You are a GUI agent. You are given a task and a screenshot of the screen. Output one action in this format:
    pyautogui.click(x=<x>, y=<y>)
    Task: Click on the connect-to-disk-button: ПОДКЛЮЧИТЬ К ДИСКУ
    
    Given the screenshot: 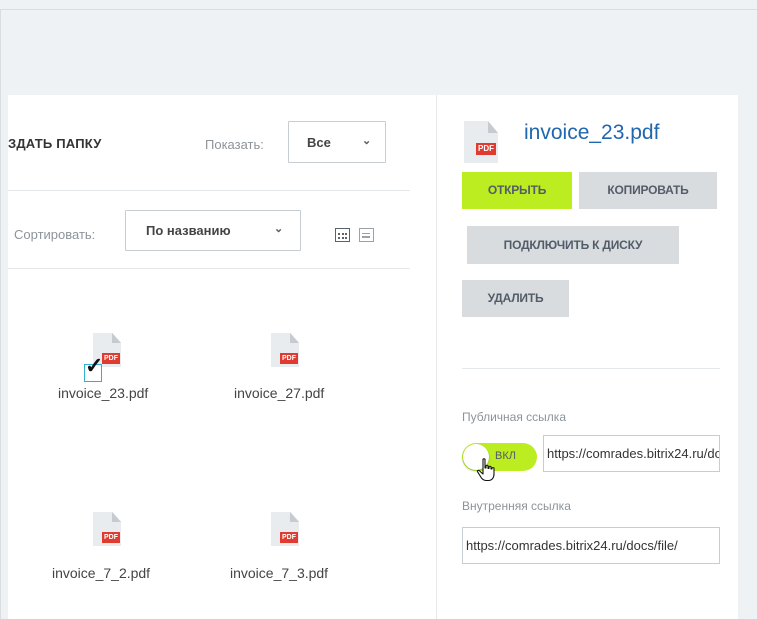 What is the action you would take?
    pyautogui.click(x=573, y=245)
    